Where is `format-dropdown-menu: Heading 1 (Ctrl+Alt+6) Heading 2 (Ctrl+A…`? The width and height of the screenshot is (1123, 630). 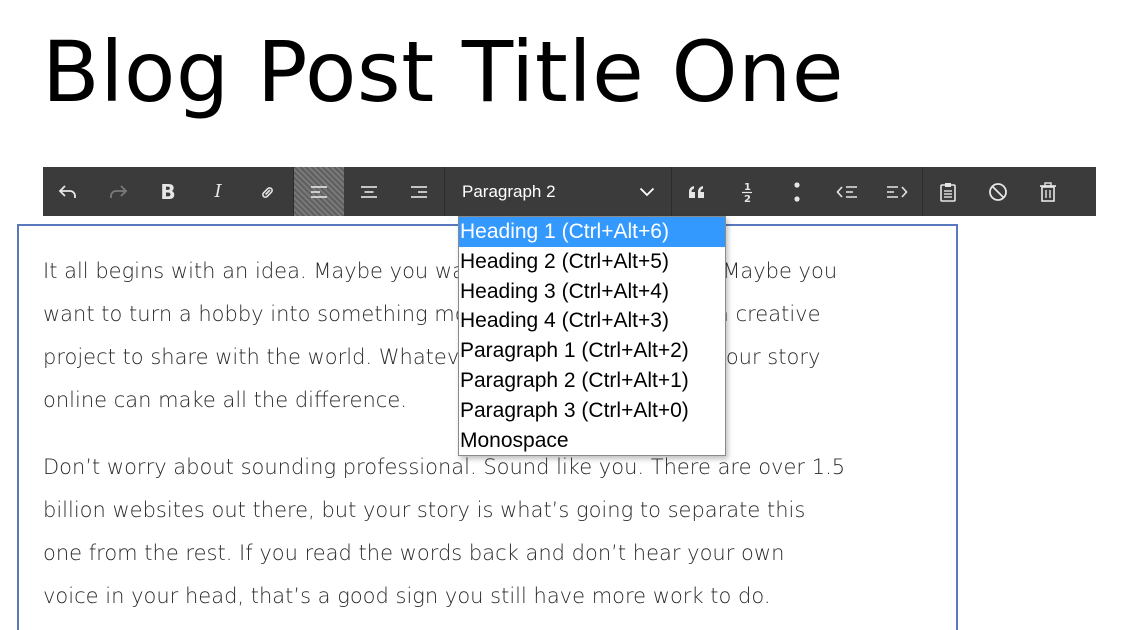 format-dropdown-menu: Heading 1 (Ctrl+Alt+6) Heading 2 (Ctrl+A… is located at coordinates (592, 336).